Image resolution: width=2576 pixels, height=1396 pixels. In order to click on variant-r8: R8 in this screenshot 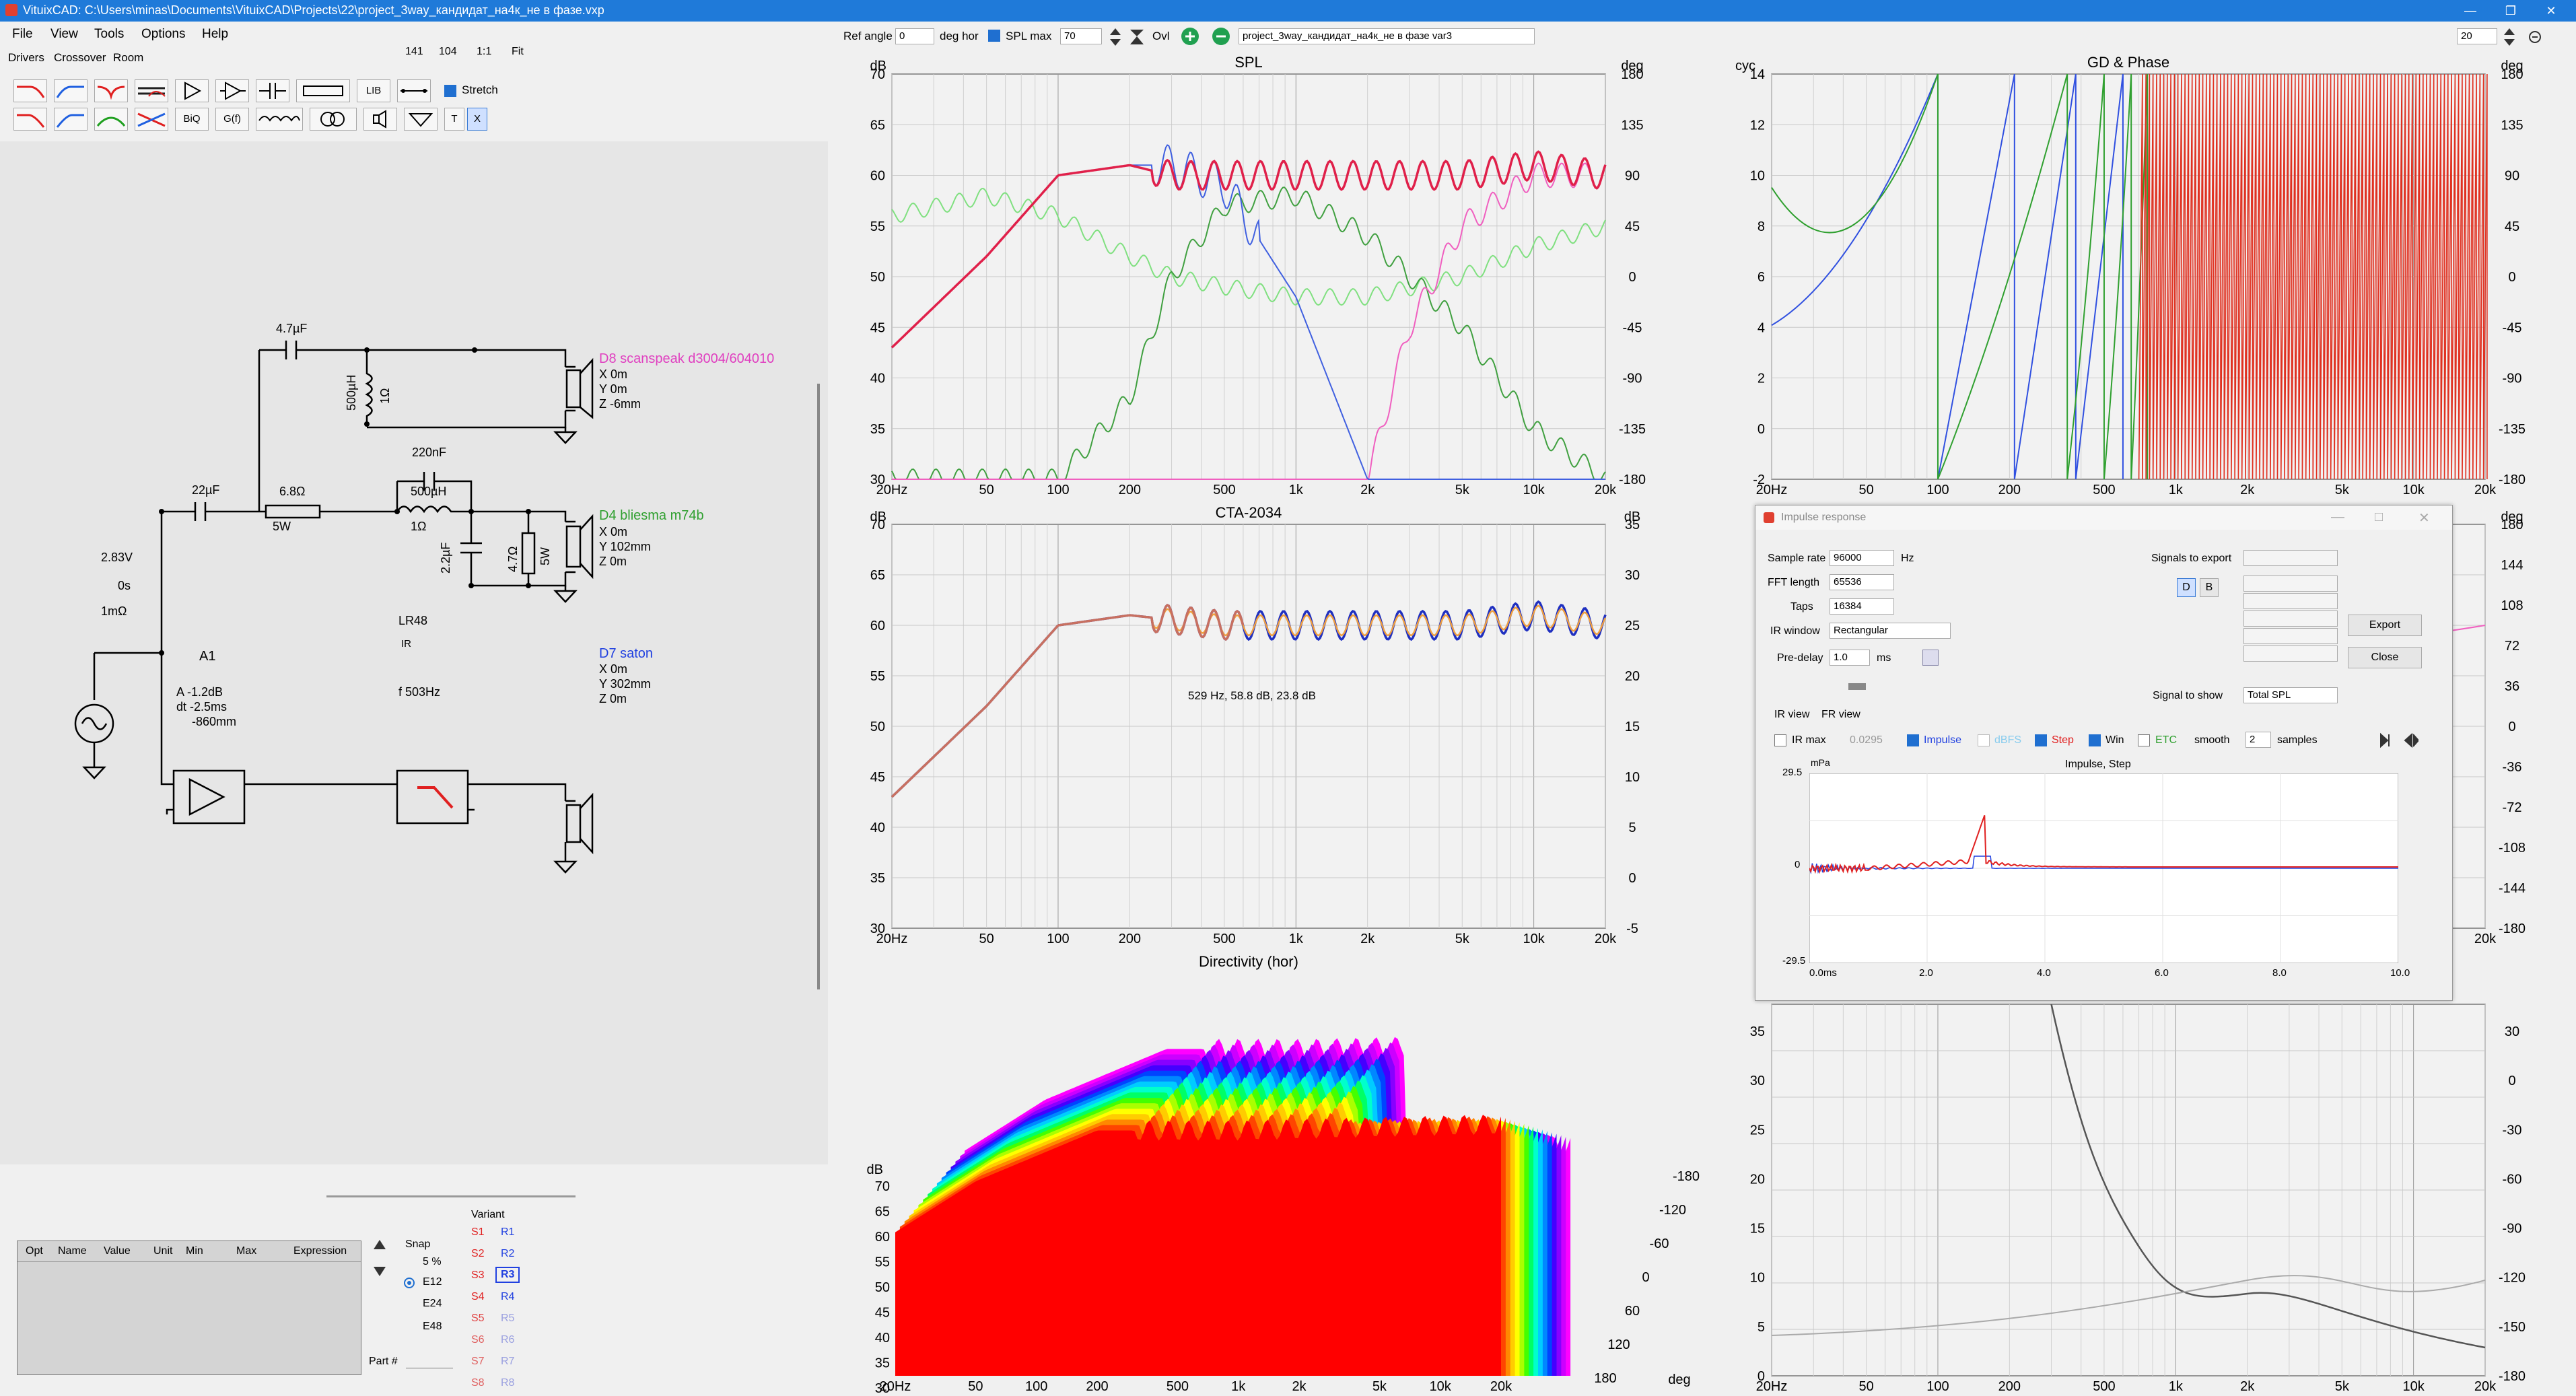, I will do `click(507, 1383)`.